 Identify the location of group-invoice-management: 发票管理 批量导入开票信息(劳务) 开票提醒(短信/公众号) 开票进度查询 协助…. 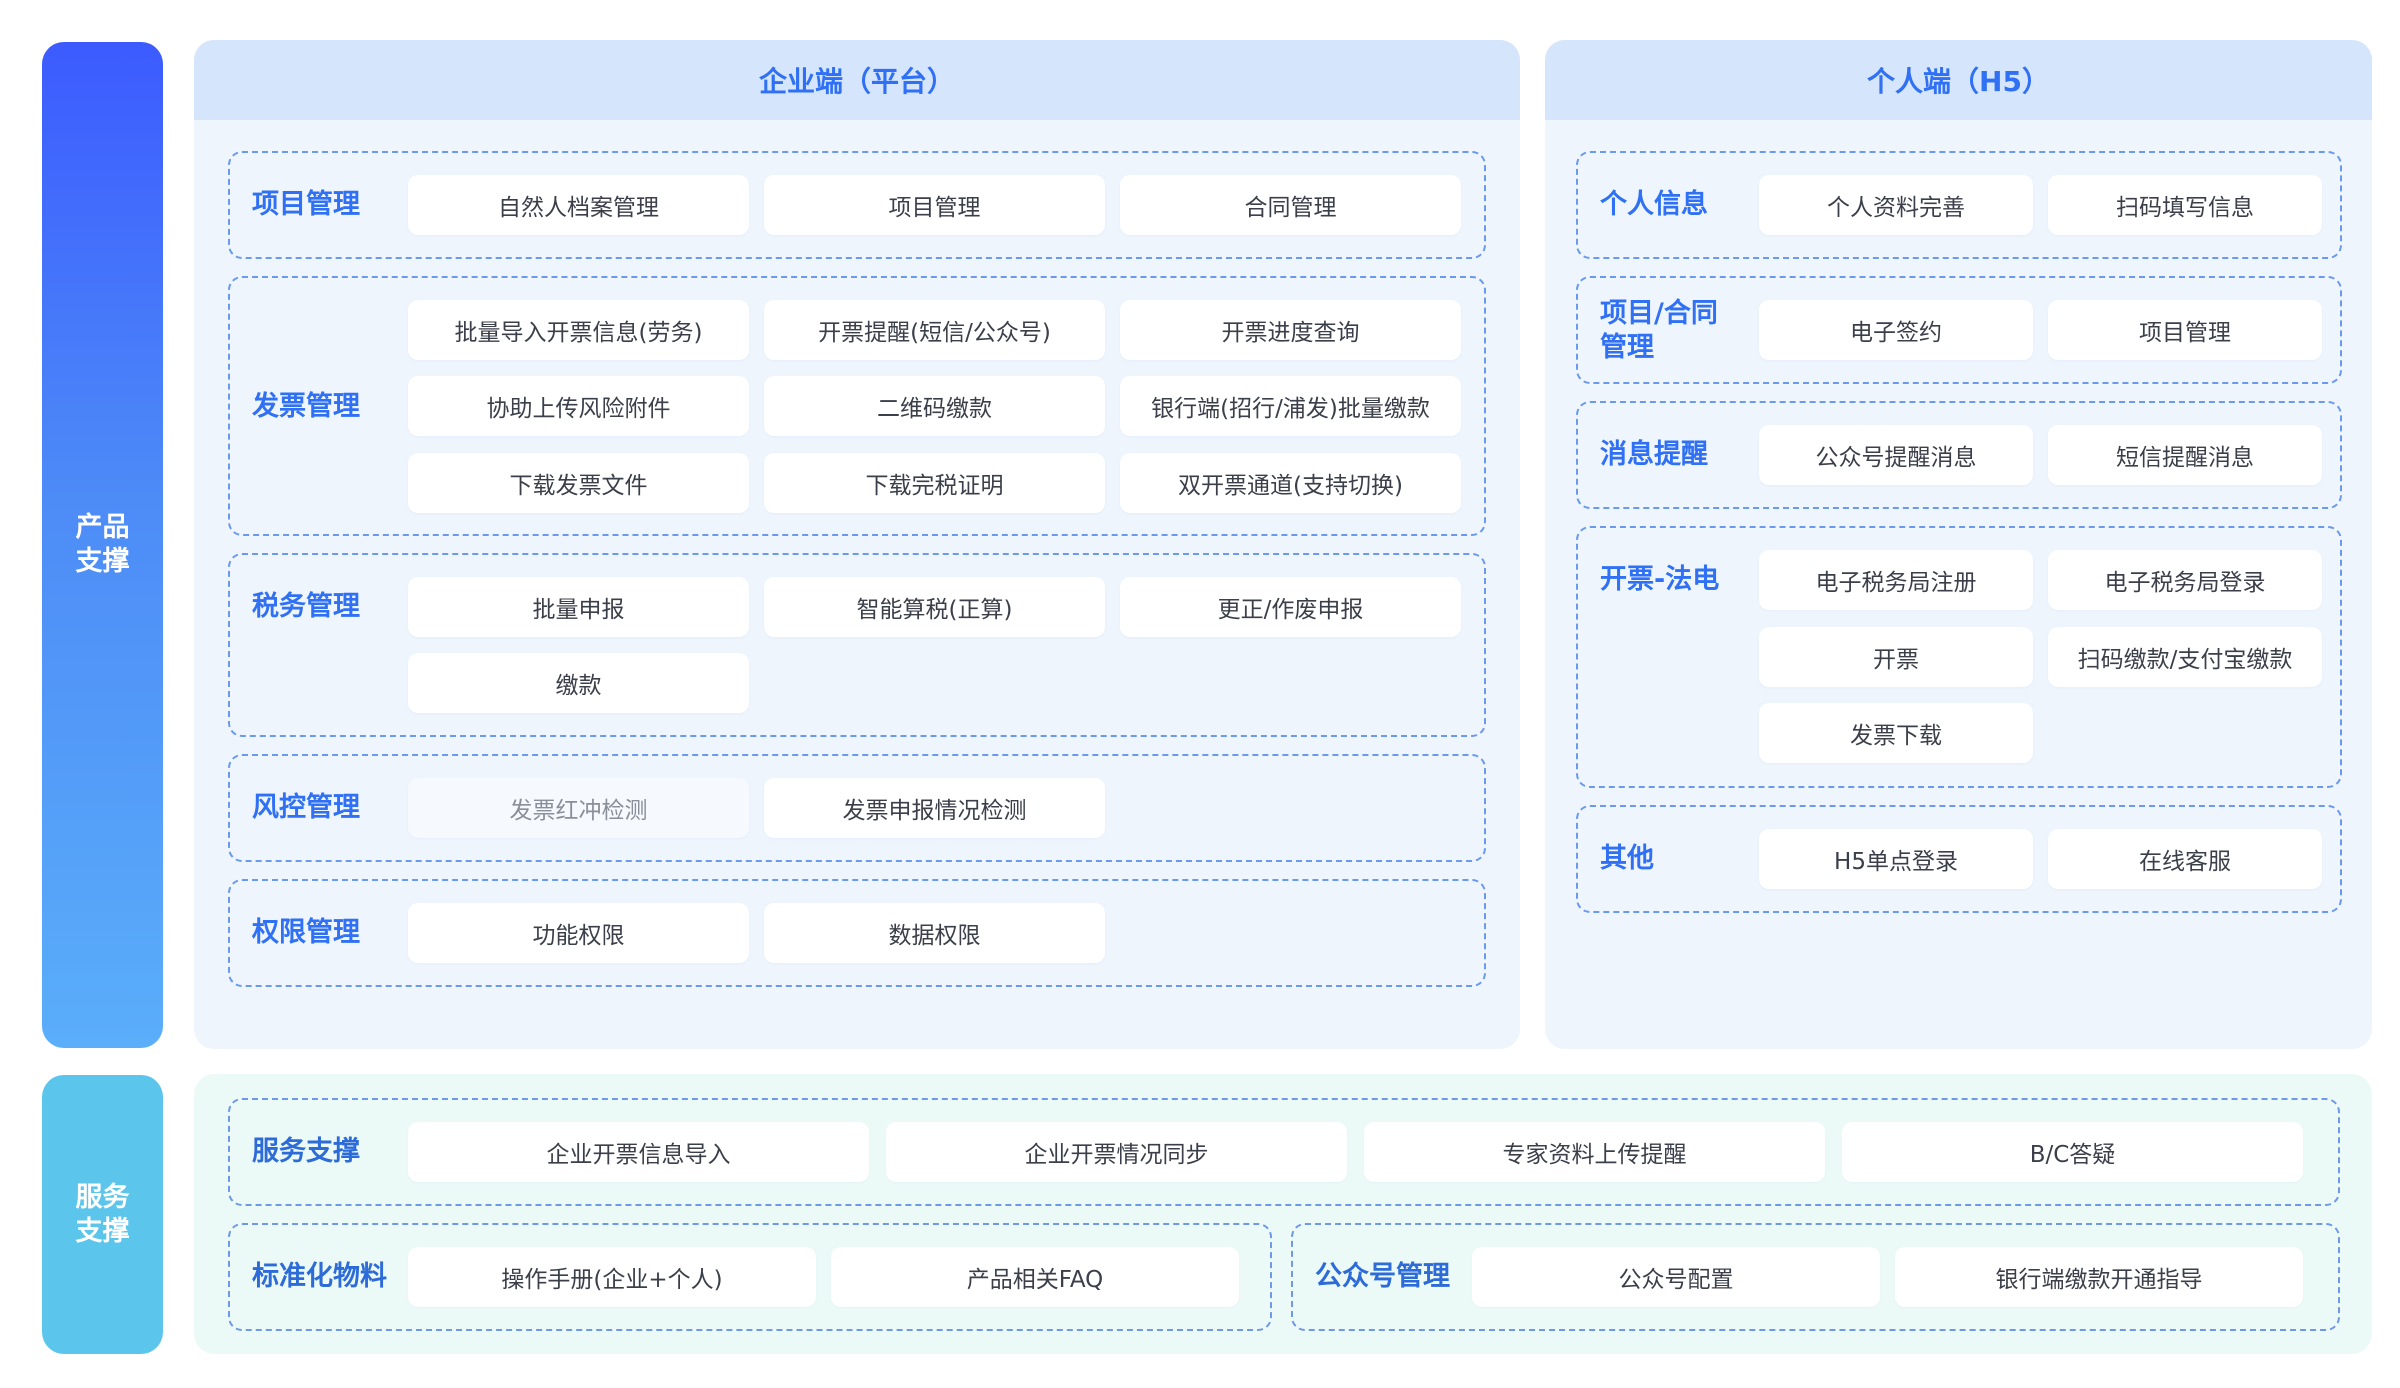
(857, 406).